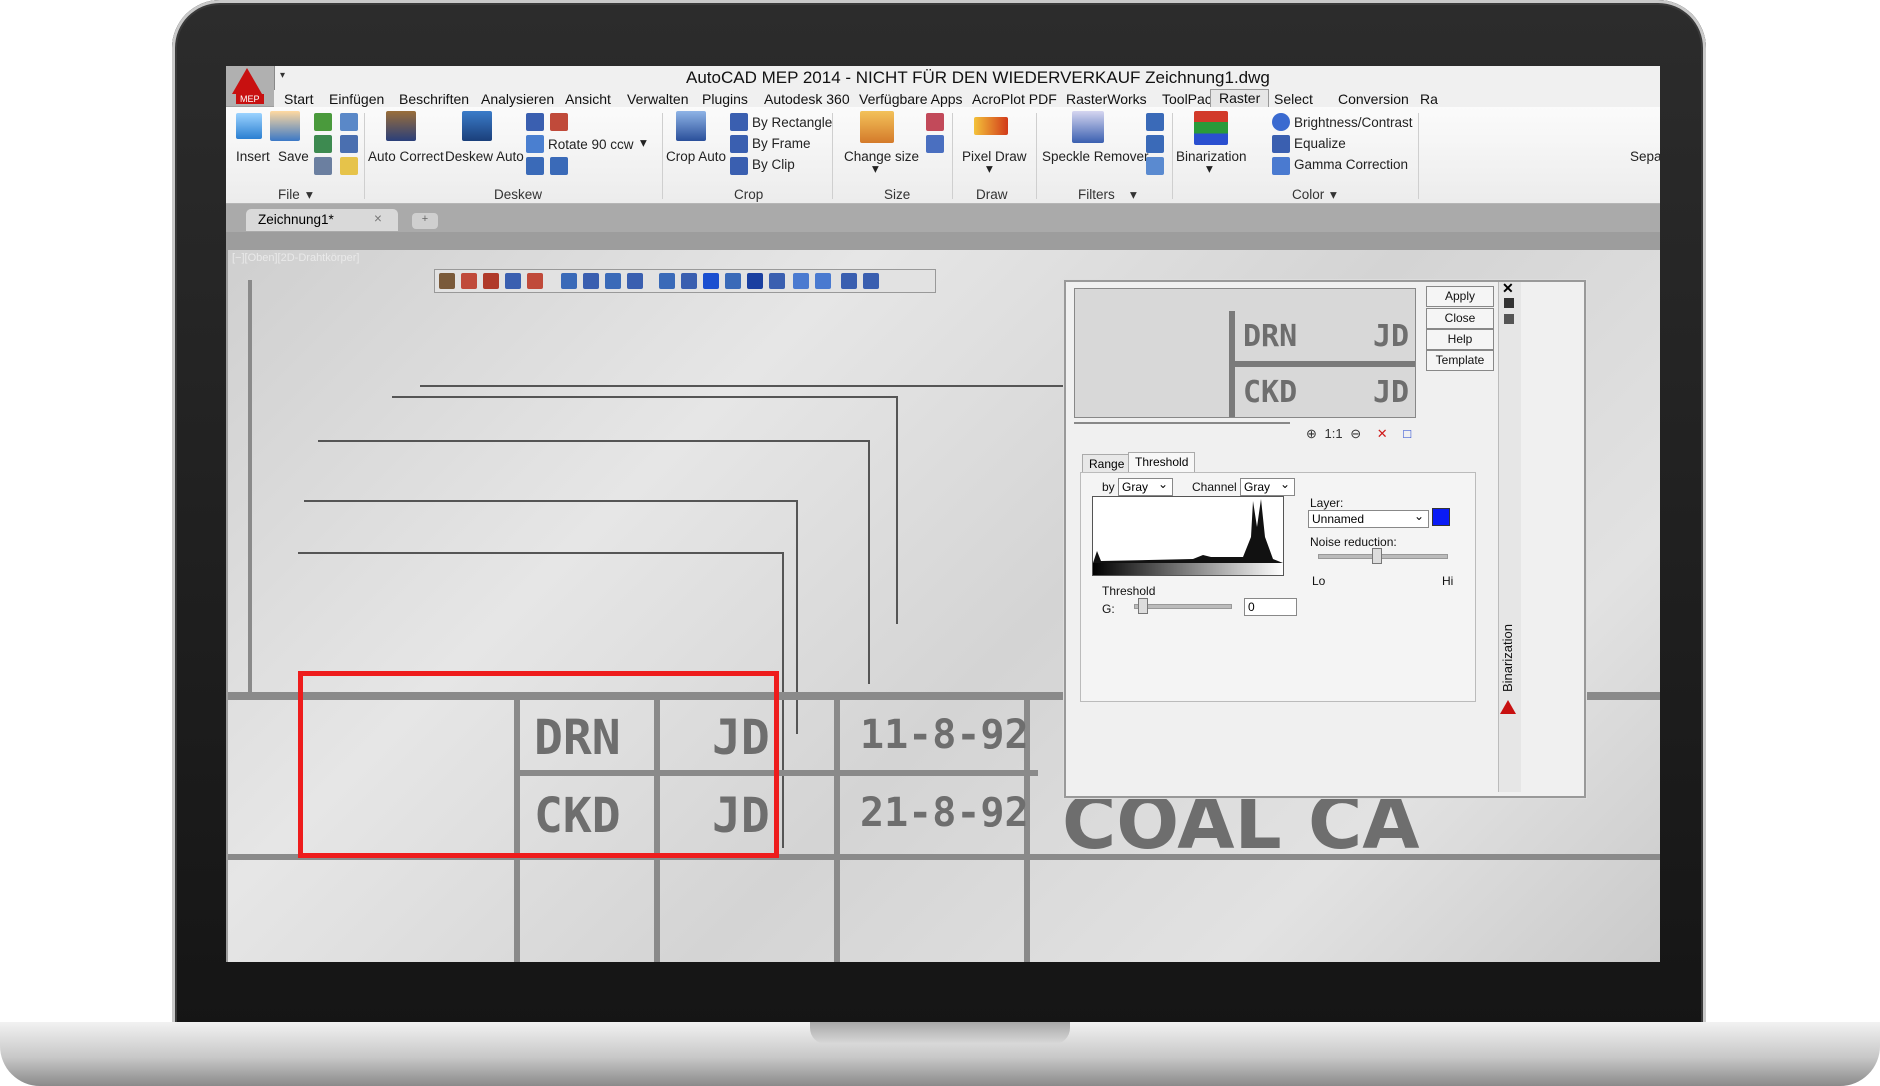  Describe the element at coordinates (748, 194) in the screenshot. I see `group-crop: Crop` at that location.